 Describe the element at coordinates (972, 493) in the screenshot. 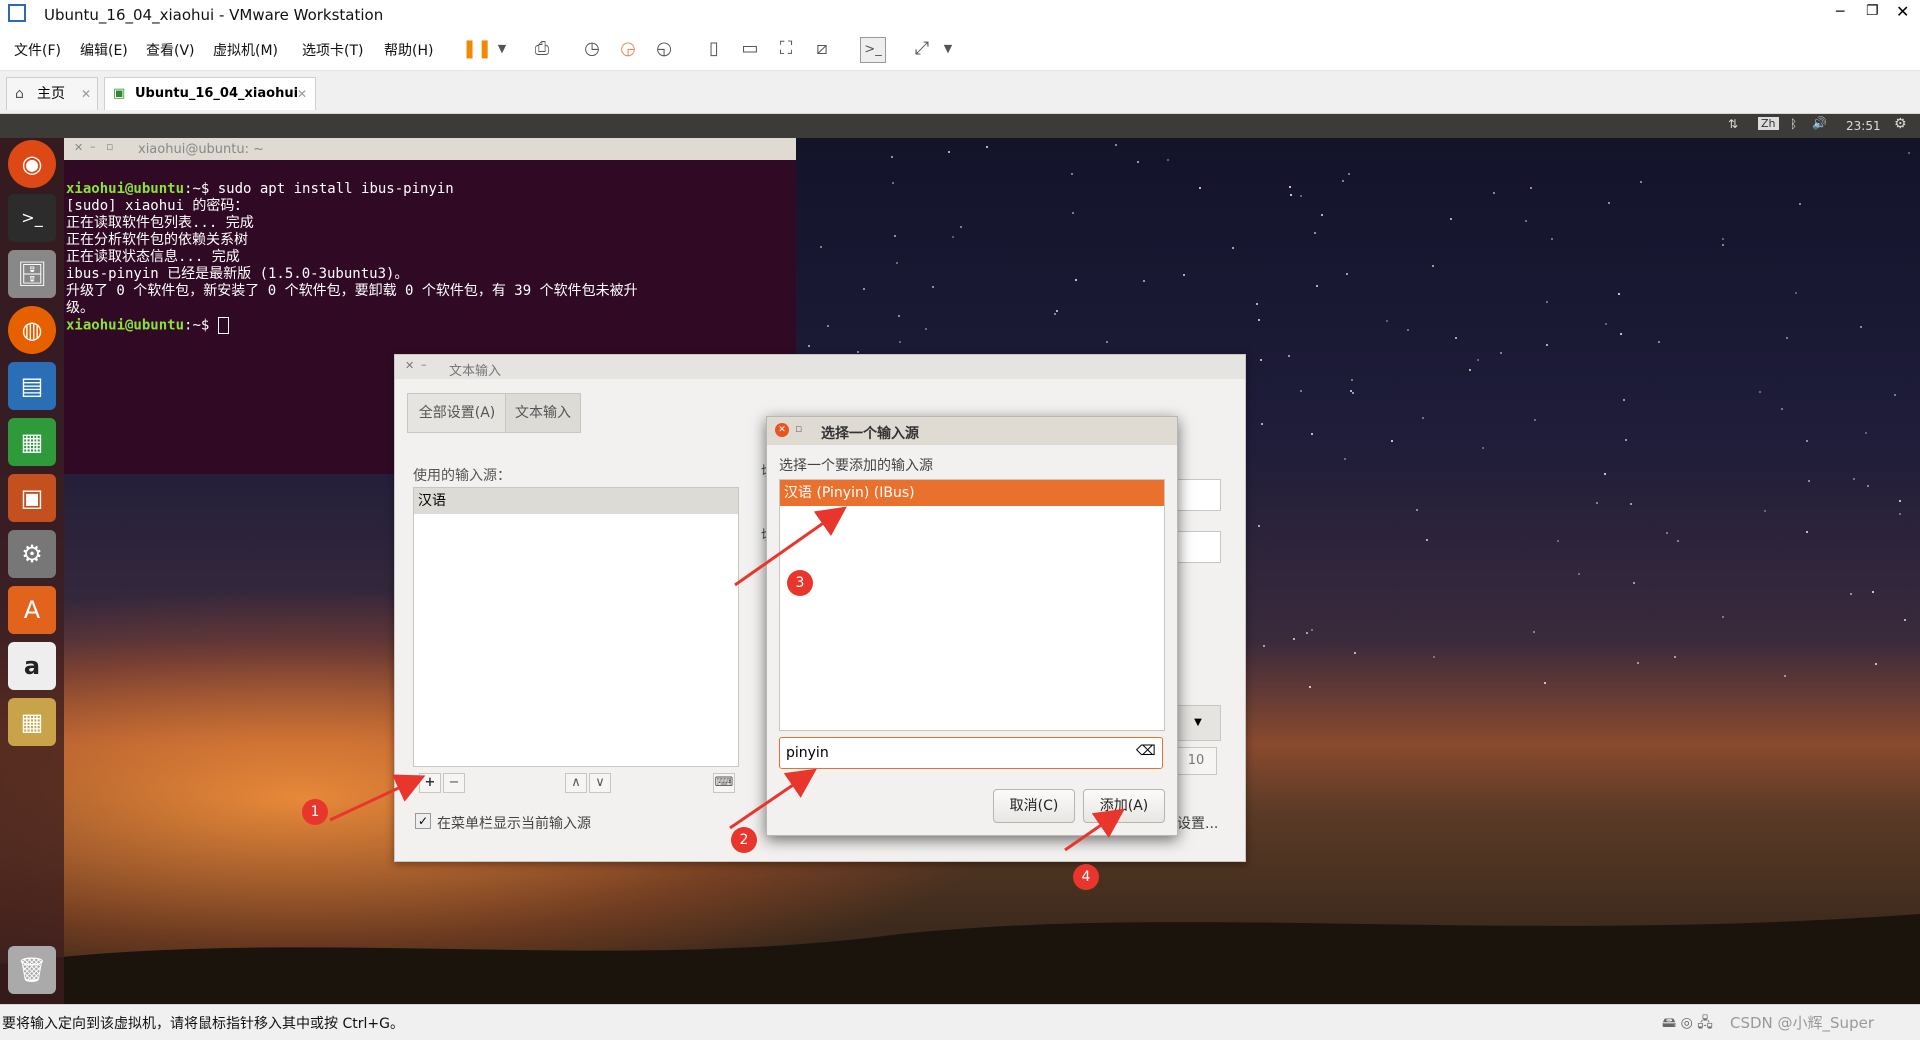

I see `list-item-selected: 汉语 (Pinyin) (IBus)` at that location.